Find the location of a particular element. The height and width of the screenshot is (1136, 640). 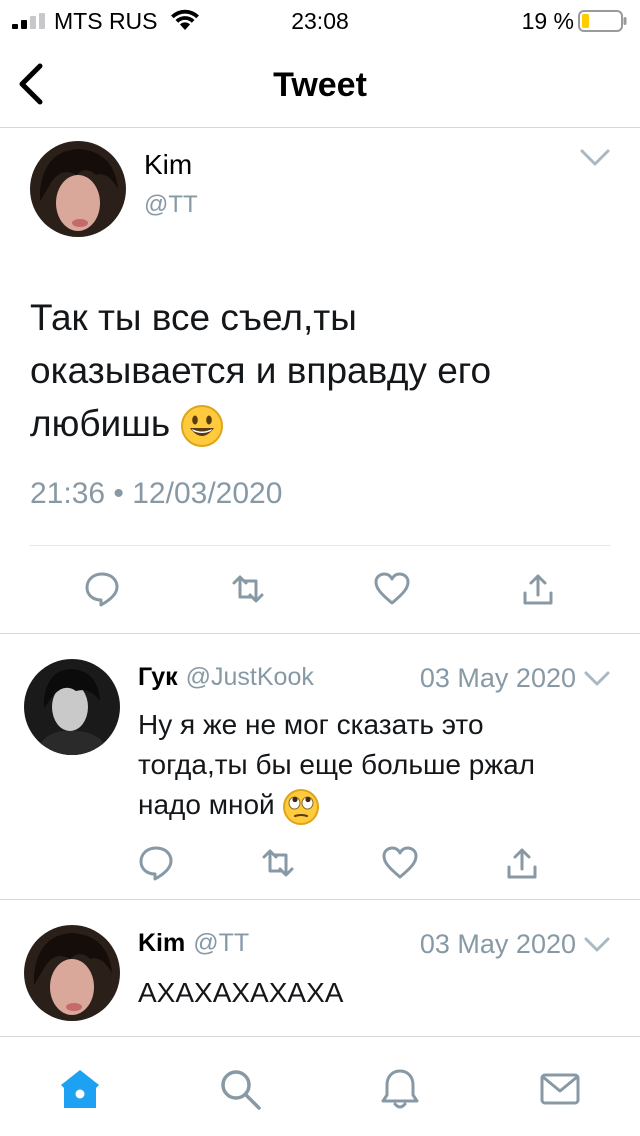

reply-text-line: АХАХАХАХАХА is located at coordinates (241, 992).